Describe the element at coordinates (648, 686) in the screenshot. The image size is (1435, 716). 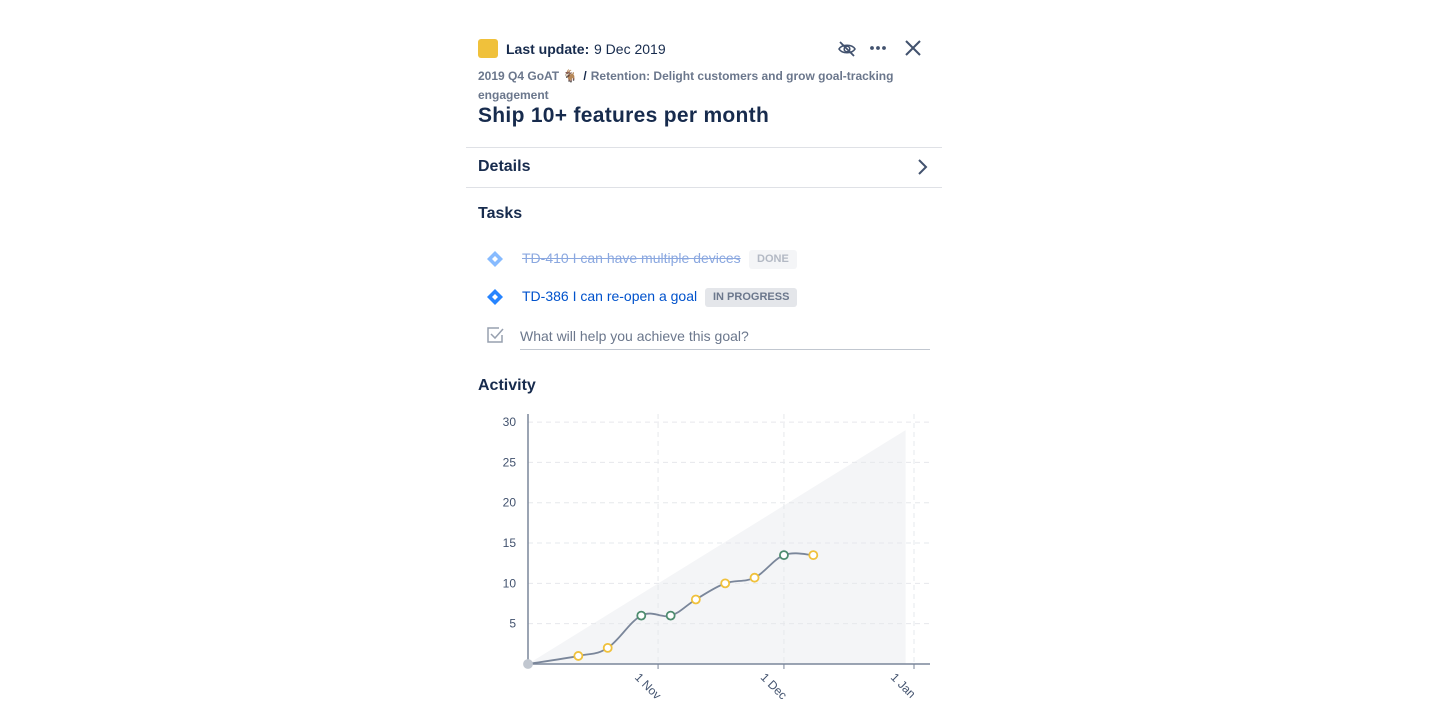
I see `x-tick-label: 1 Nov` at that location.